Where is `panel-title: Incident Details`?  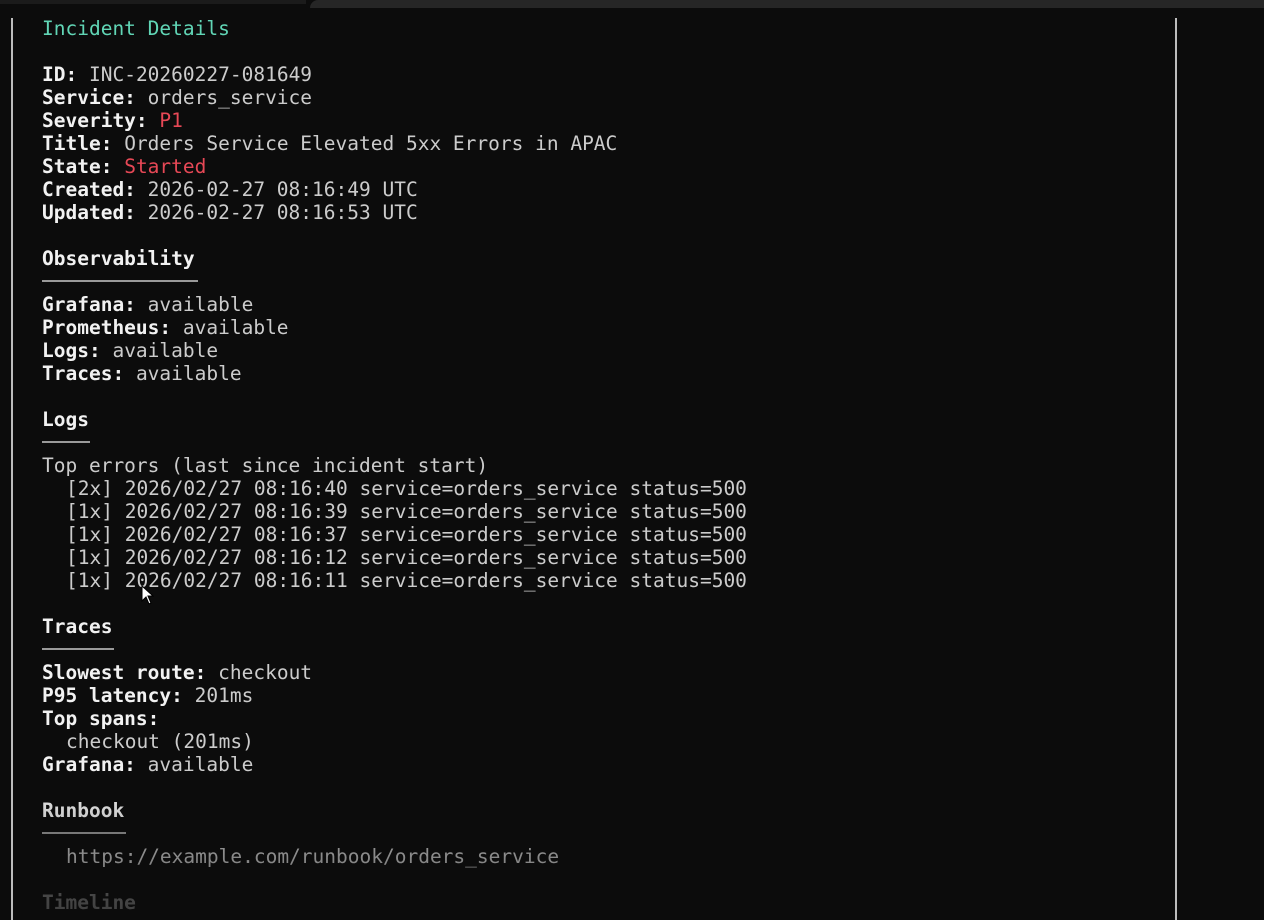
panel-title: Incident Details is located at coordinates (136, 28).